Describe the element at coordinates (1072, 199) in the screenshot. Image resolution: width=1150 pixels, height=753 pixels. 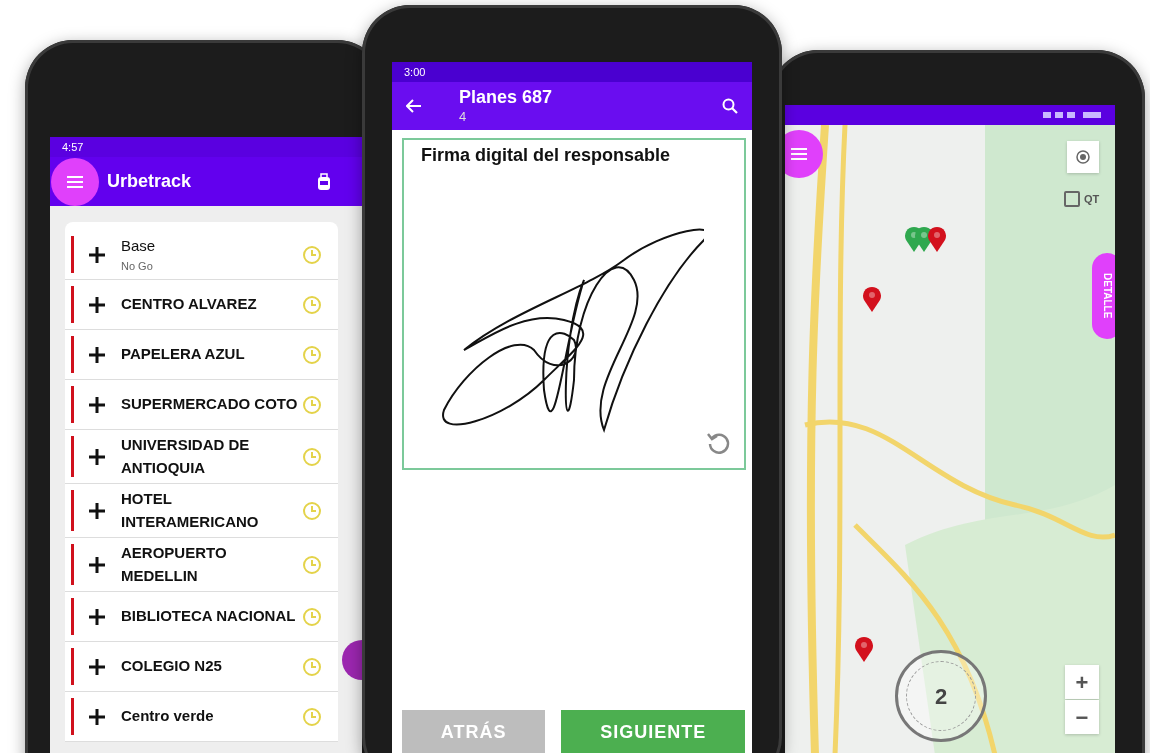
I see `qt-checkbox` at that location.